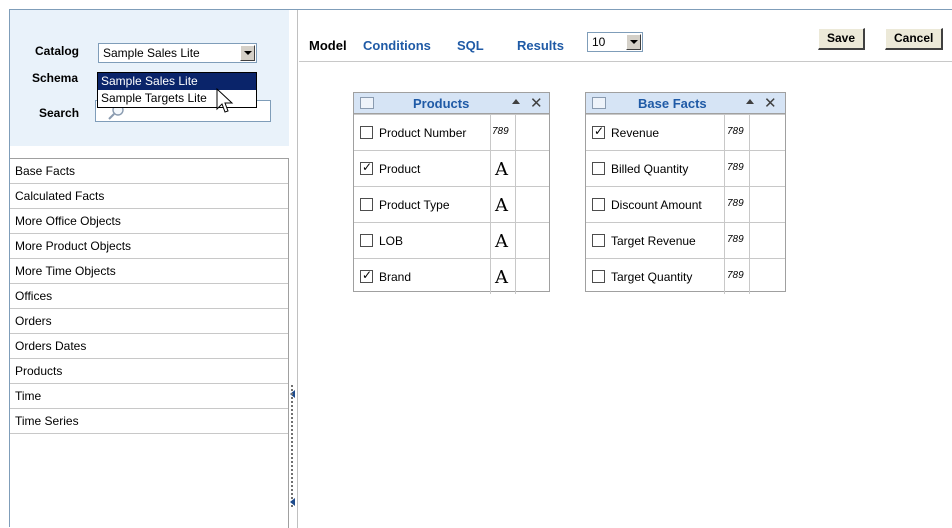 The height and width of the screenshot is (528, 952). What do you see at coordinates (451, 168) in the screenshot?
I see `table-row: Product A` at bounding box center [451, 168].